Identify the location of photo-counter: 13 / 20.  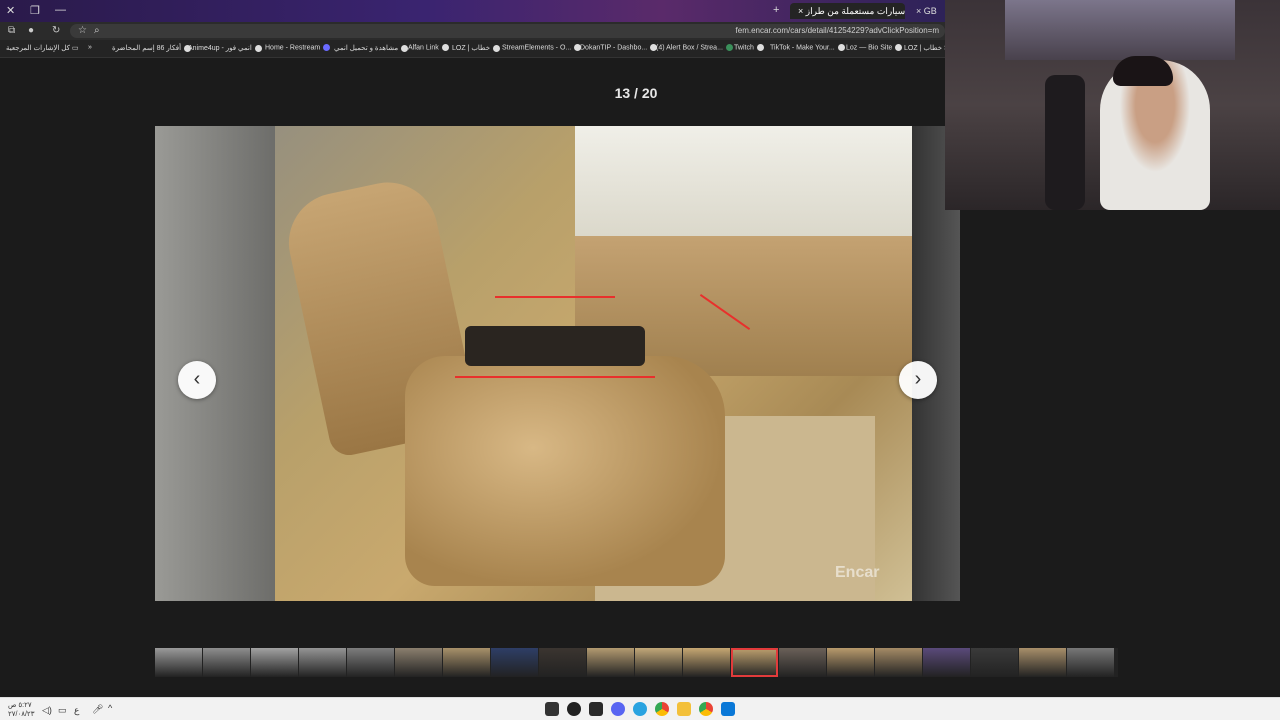
(636, 93).